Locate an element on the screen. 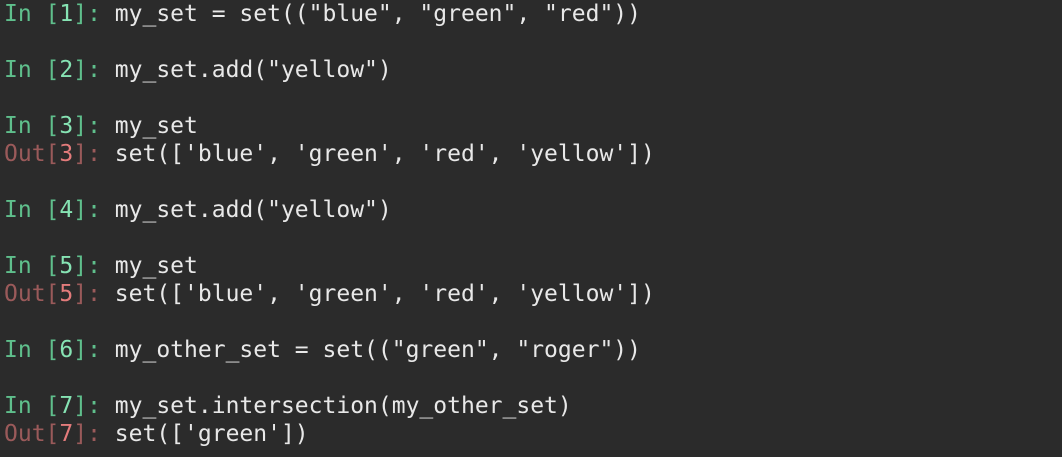  input-code: my_set = set(("blue", "green", "red")) is located at coordinates (377, 14).